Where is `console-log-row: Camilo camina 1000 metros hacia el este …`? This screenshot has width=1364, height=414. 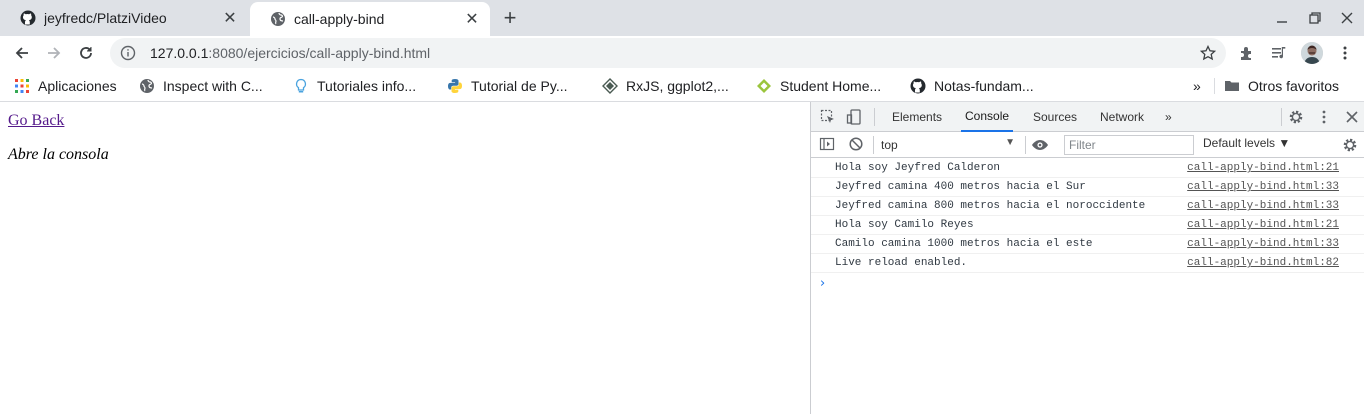 console-log-row: Camilo camina 1000 metros hacia el este … is located at coordinates (1087, 244).